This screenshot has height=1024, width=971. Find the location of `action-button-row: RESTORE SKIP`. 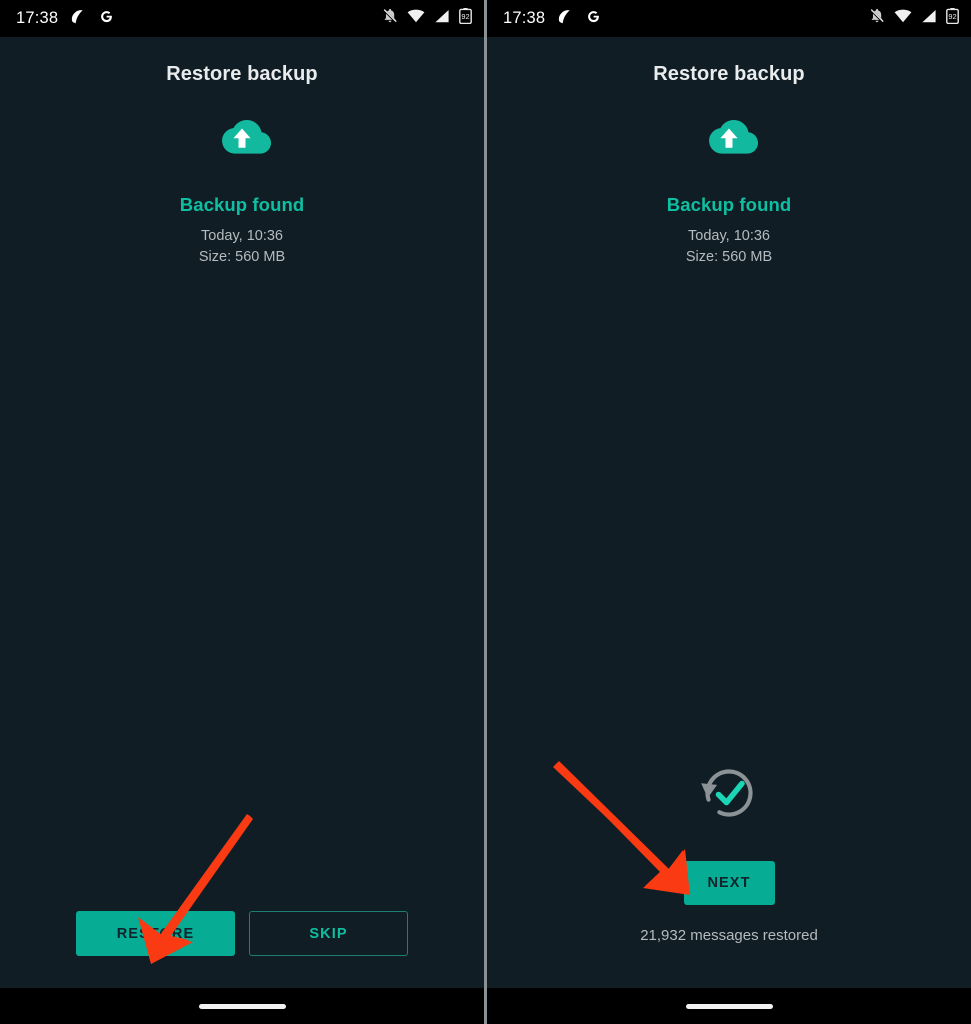

action-button-row: RESTORE SKIP is located at coordinates (242, 933).